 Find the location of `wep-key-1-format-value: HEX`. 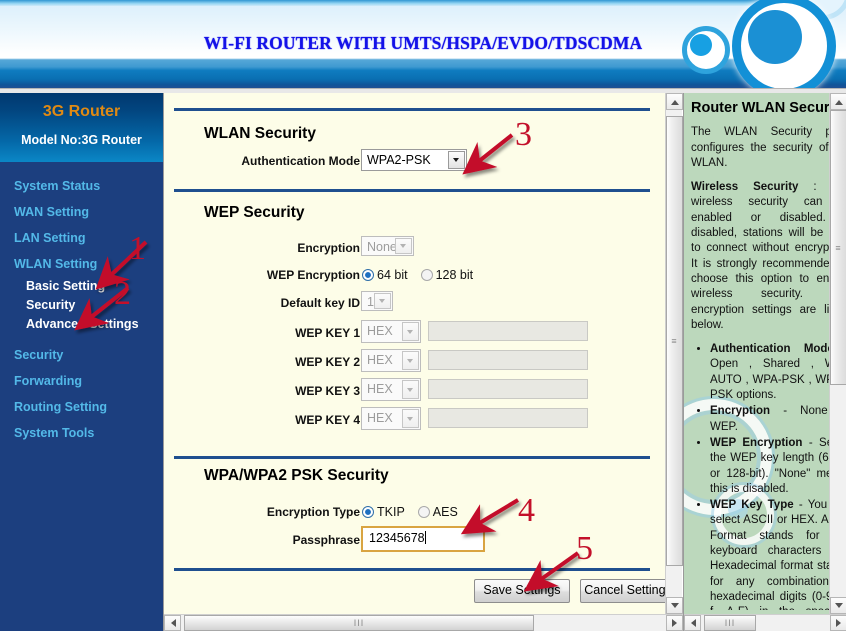

wep-key-1-format-value: HEX is located at coordinates (380, 331).